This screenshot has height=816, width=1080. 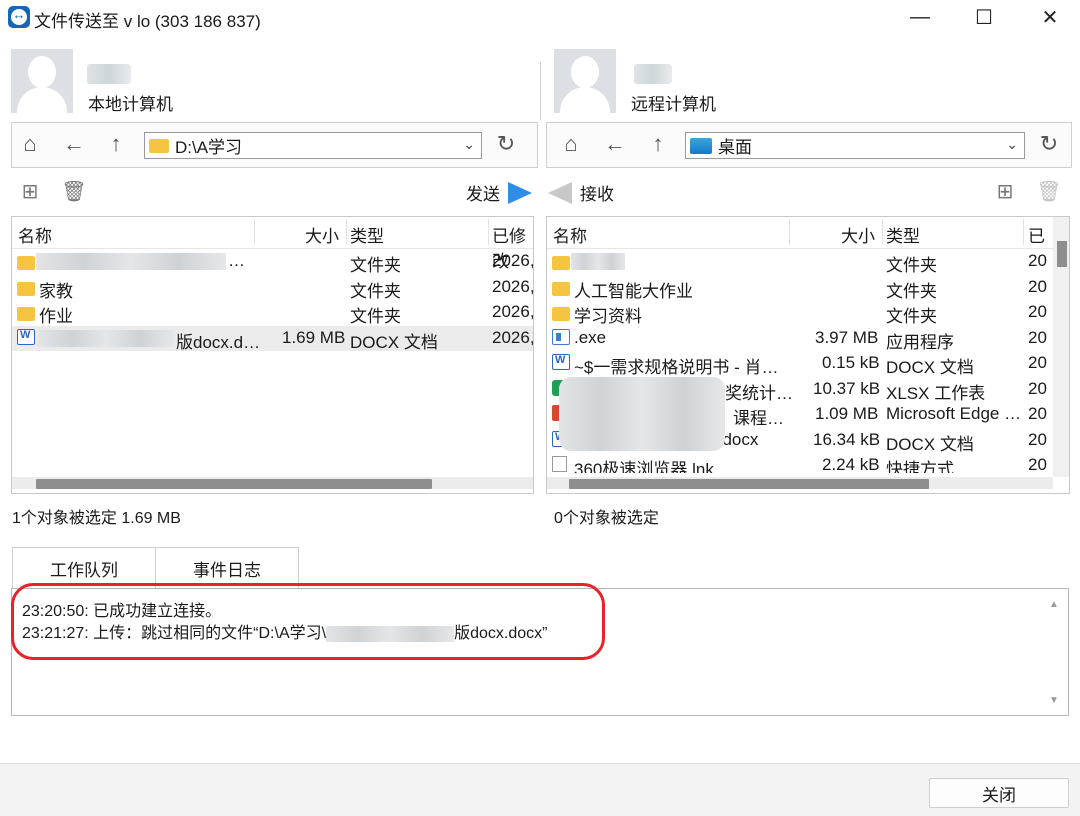 I want to click on send-button: 发送, so click(x=499, y=192).